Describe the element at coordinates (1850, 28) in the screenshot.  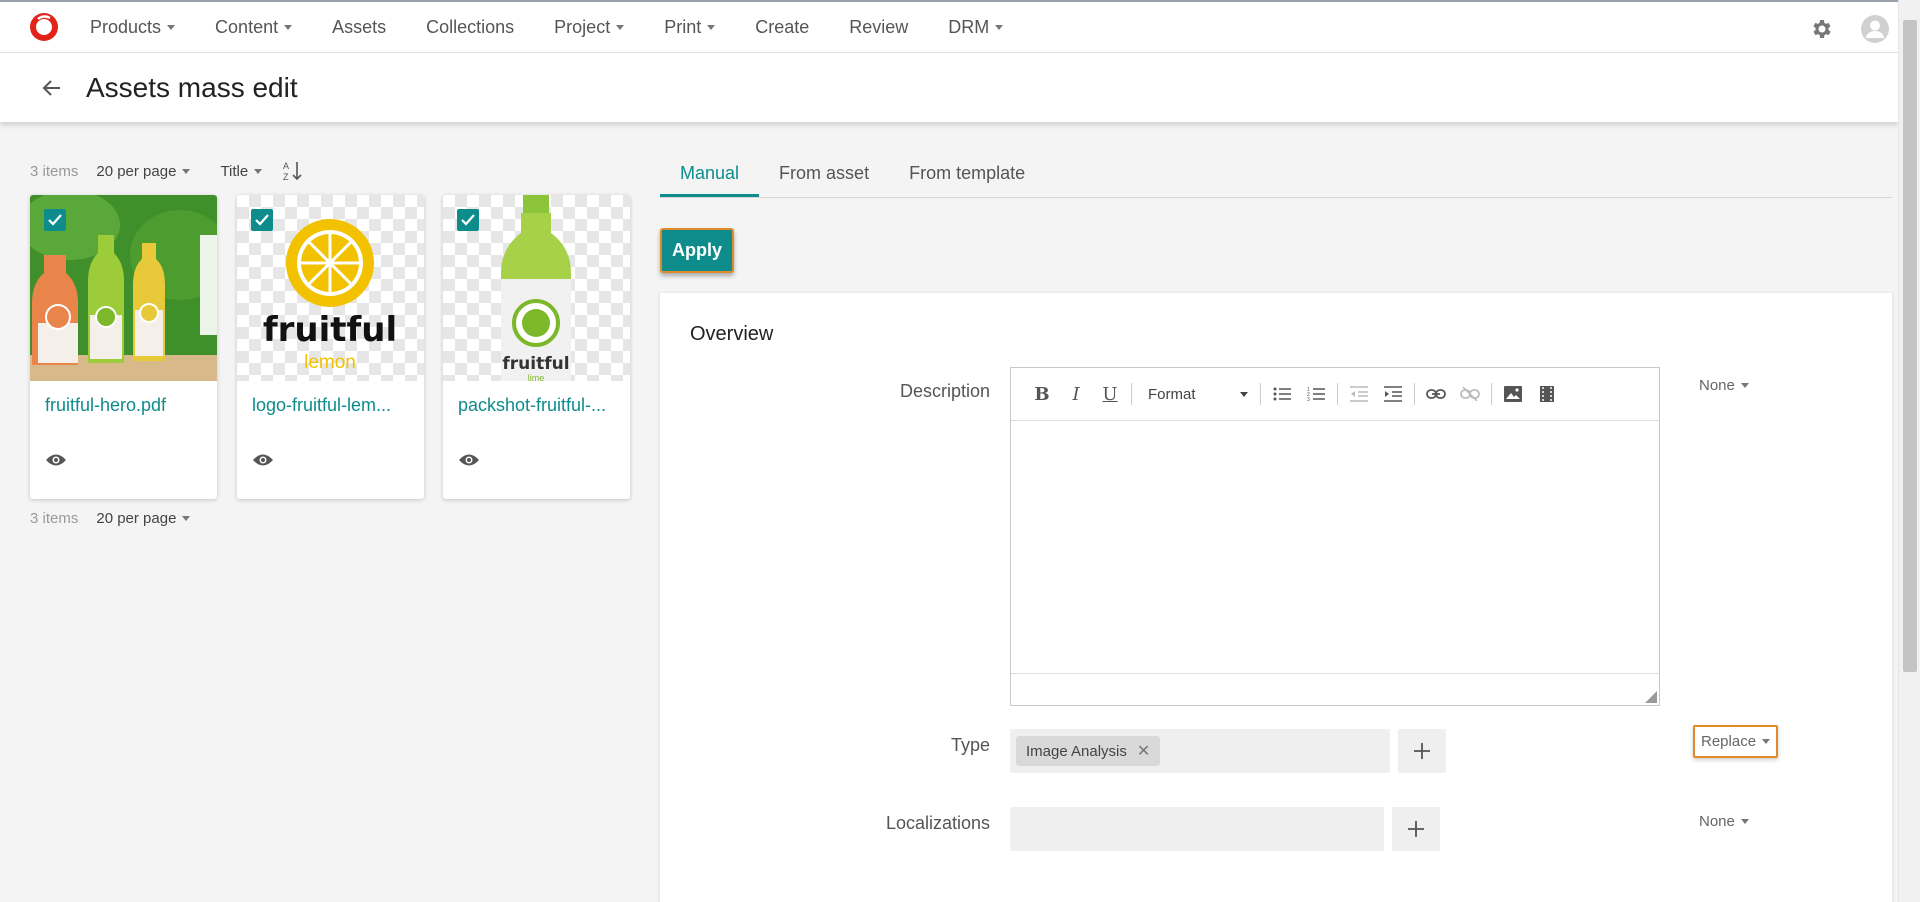
I see `nav-right` at that location.